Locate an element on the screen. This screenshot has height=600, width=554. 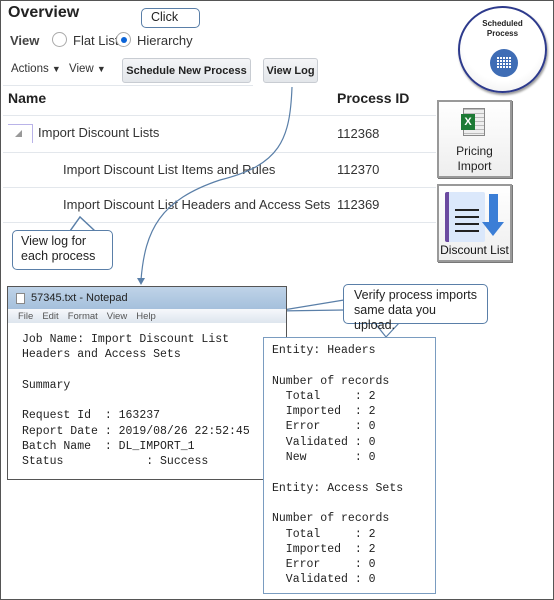
menu-view: View is located at coordinates (117, 316).